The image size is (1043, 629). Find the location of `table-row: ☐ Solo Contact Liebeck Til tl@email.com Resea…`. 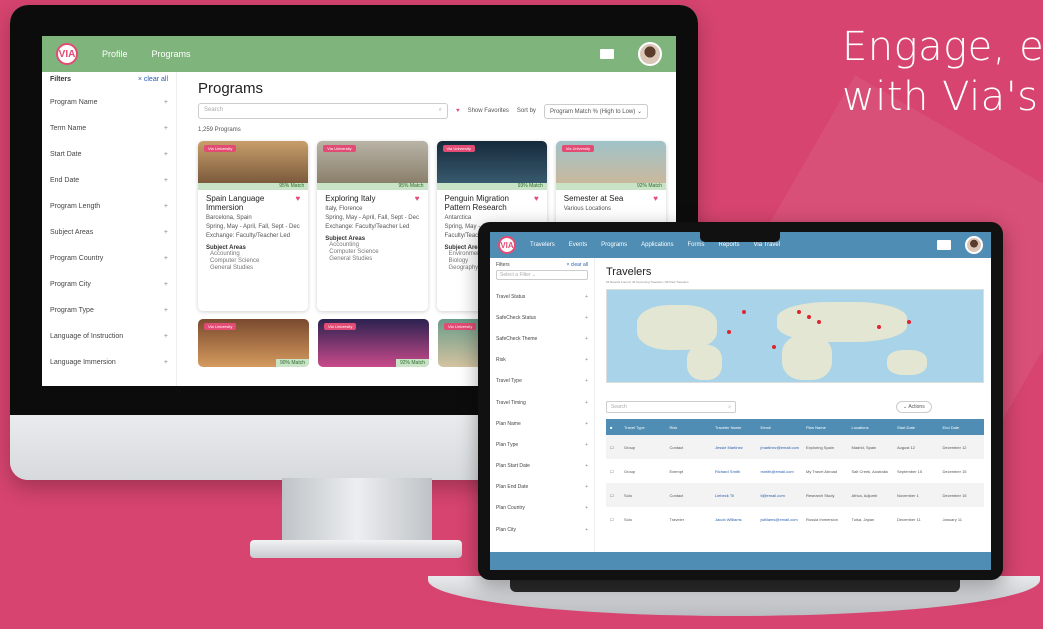

table-row: ☐ Solo Contact Liebeck Til tl@email.com Resea… is located at coordinates (795, 495).